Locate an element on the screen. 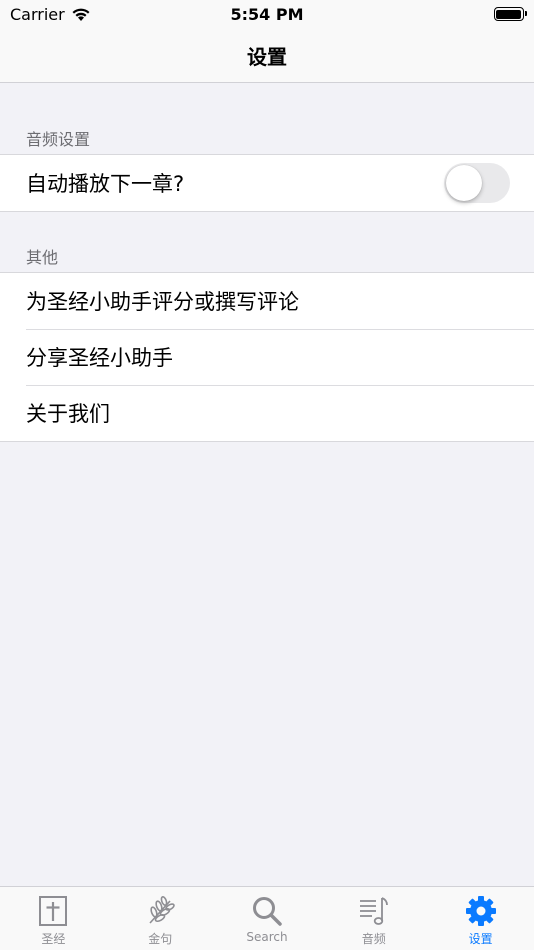 Image resolution: width=534 pixels, height=950 pixels. tab-label: 圣经 is located at coordinates (53, 939).